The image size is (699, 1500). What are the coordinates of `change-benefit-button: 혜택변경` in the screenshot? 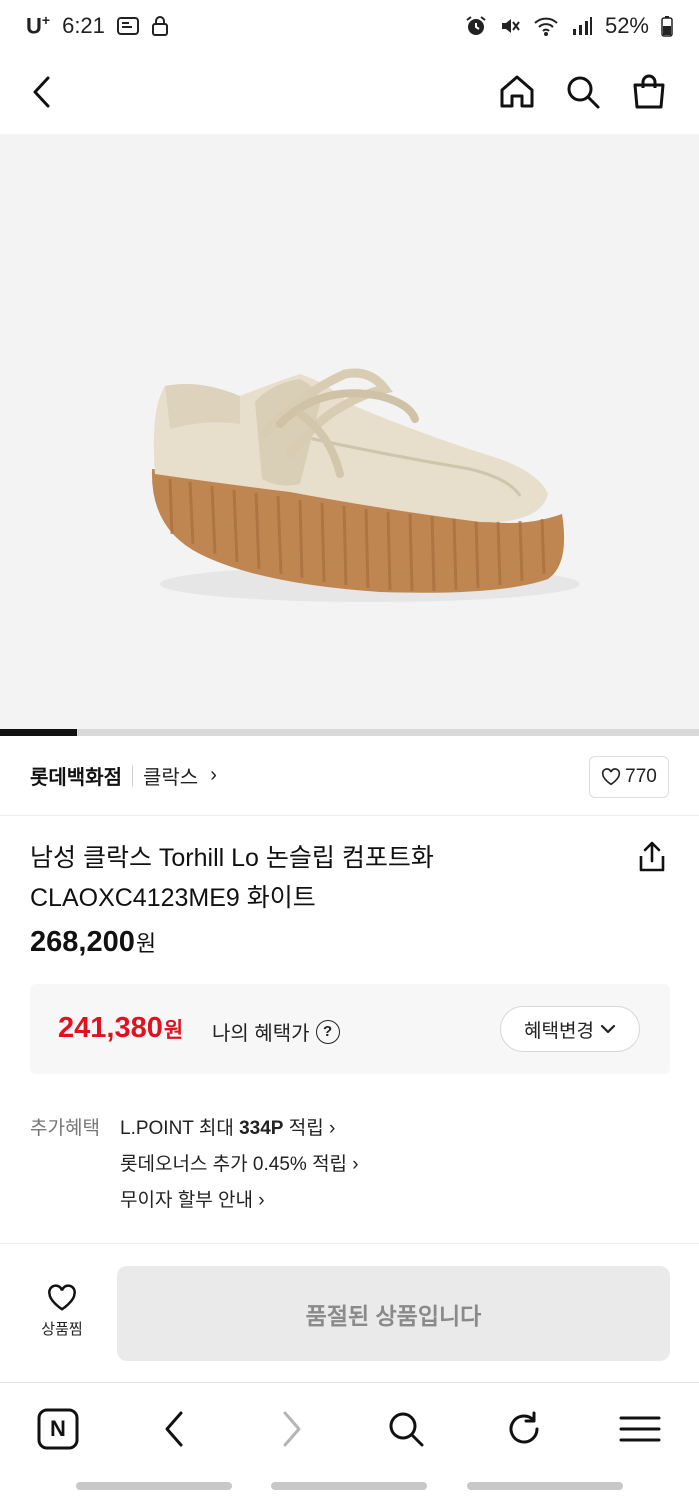 It's located at (570, 1029).